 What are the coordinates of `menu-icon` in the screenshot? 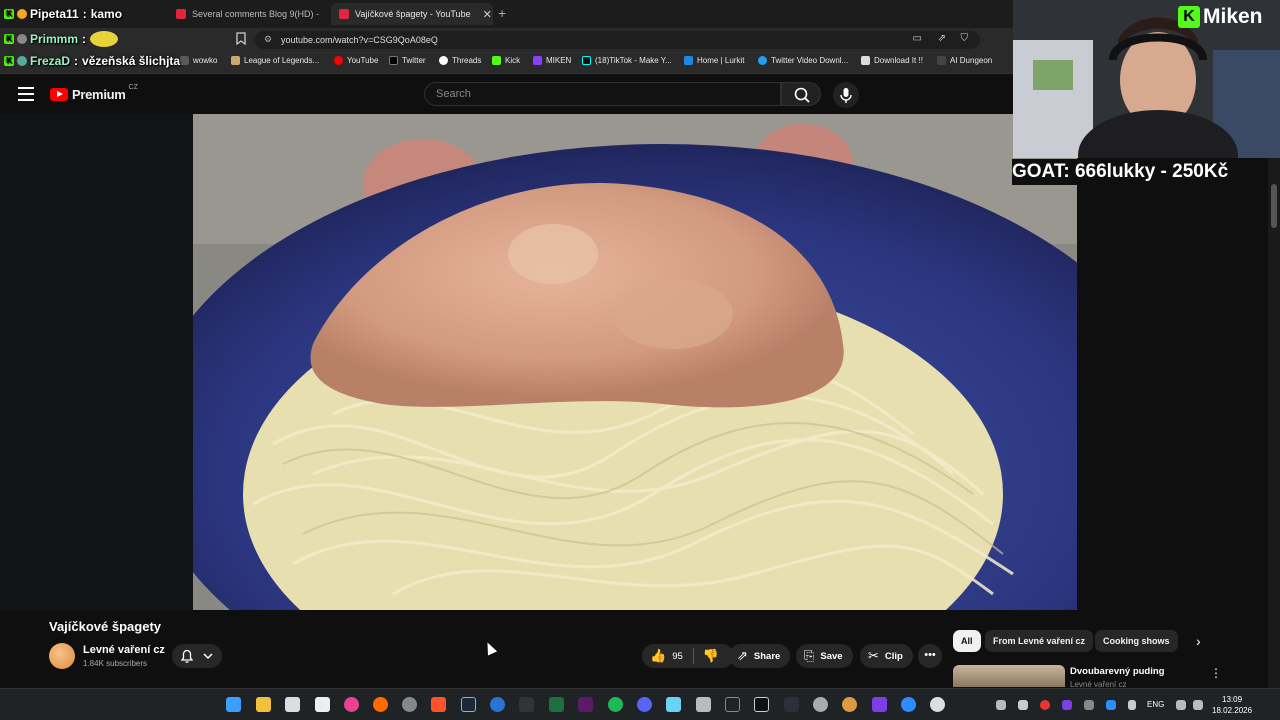 It's located at (26, 94).